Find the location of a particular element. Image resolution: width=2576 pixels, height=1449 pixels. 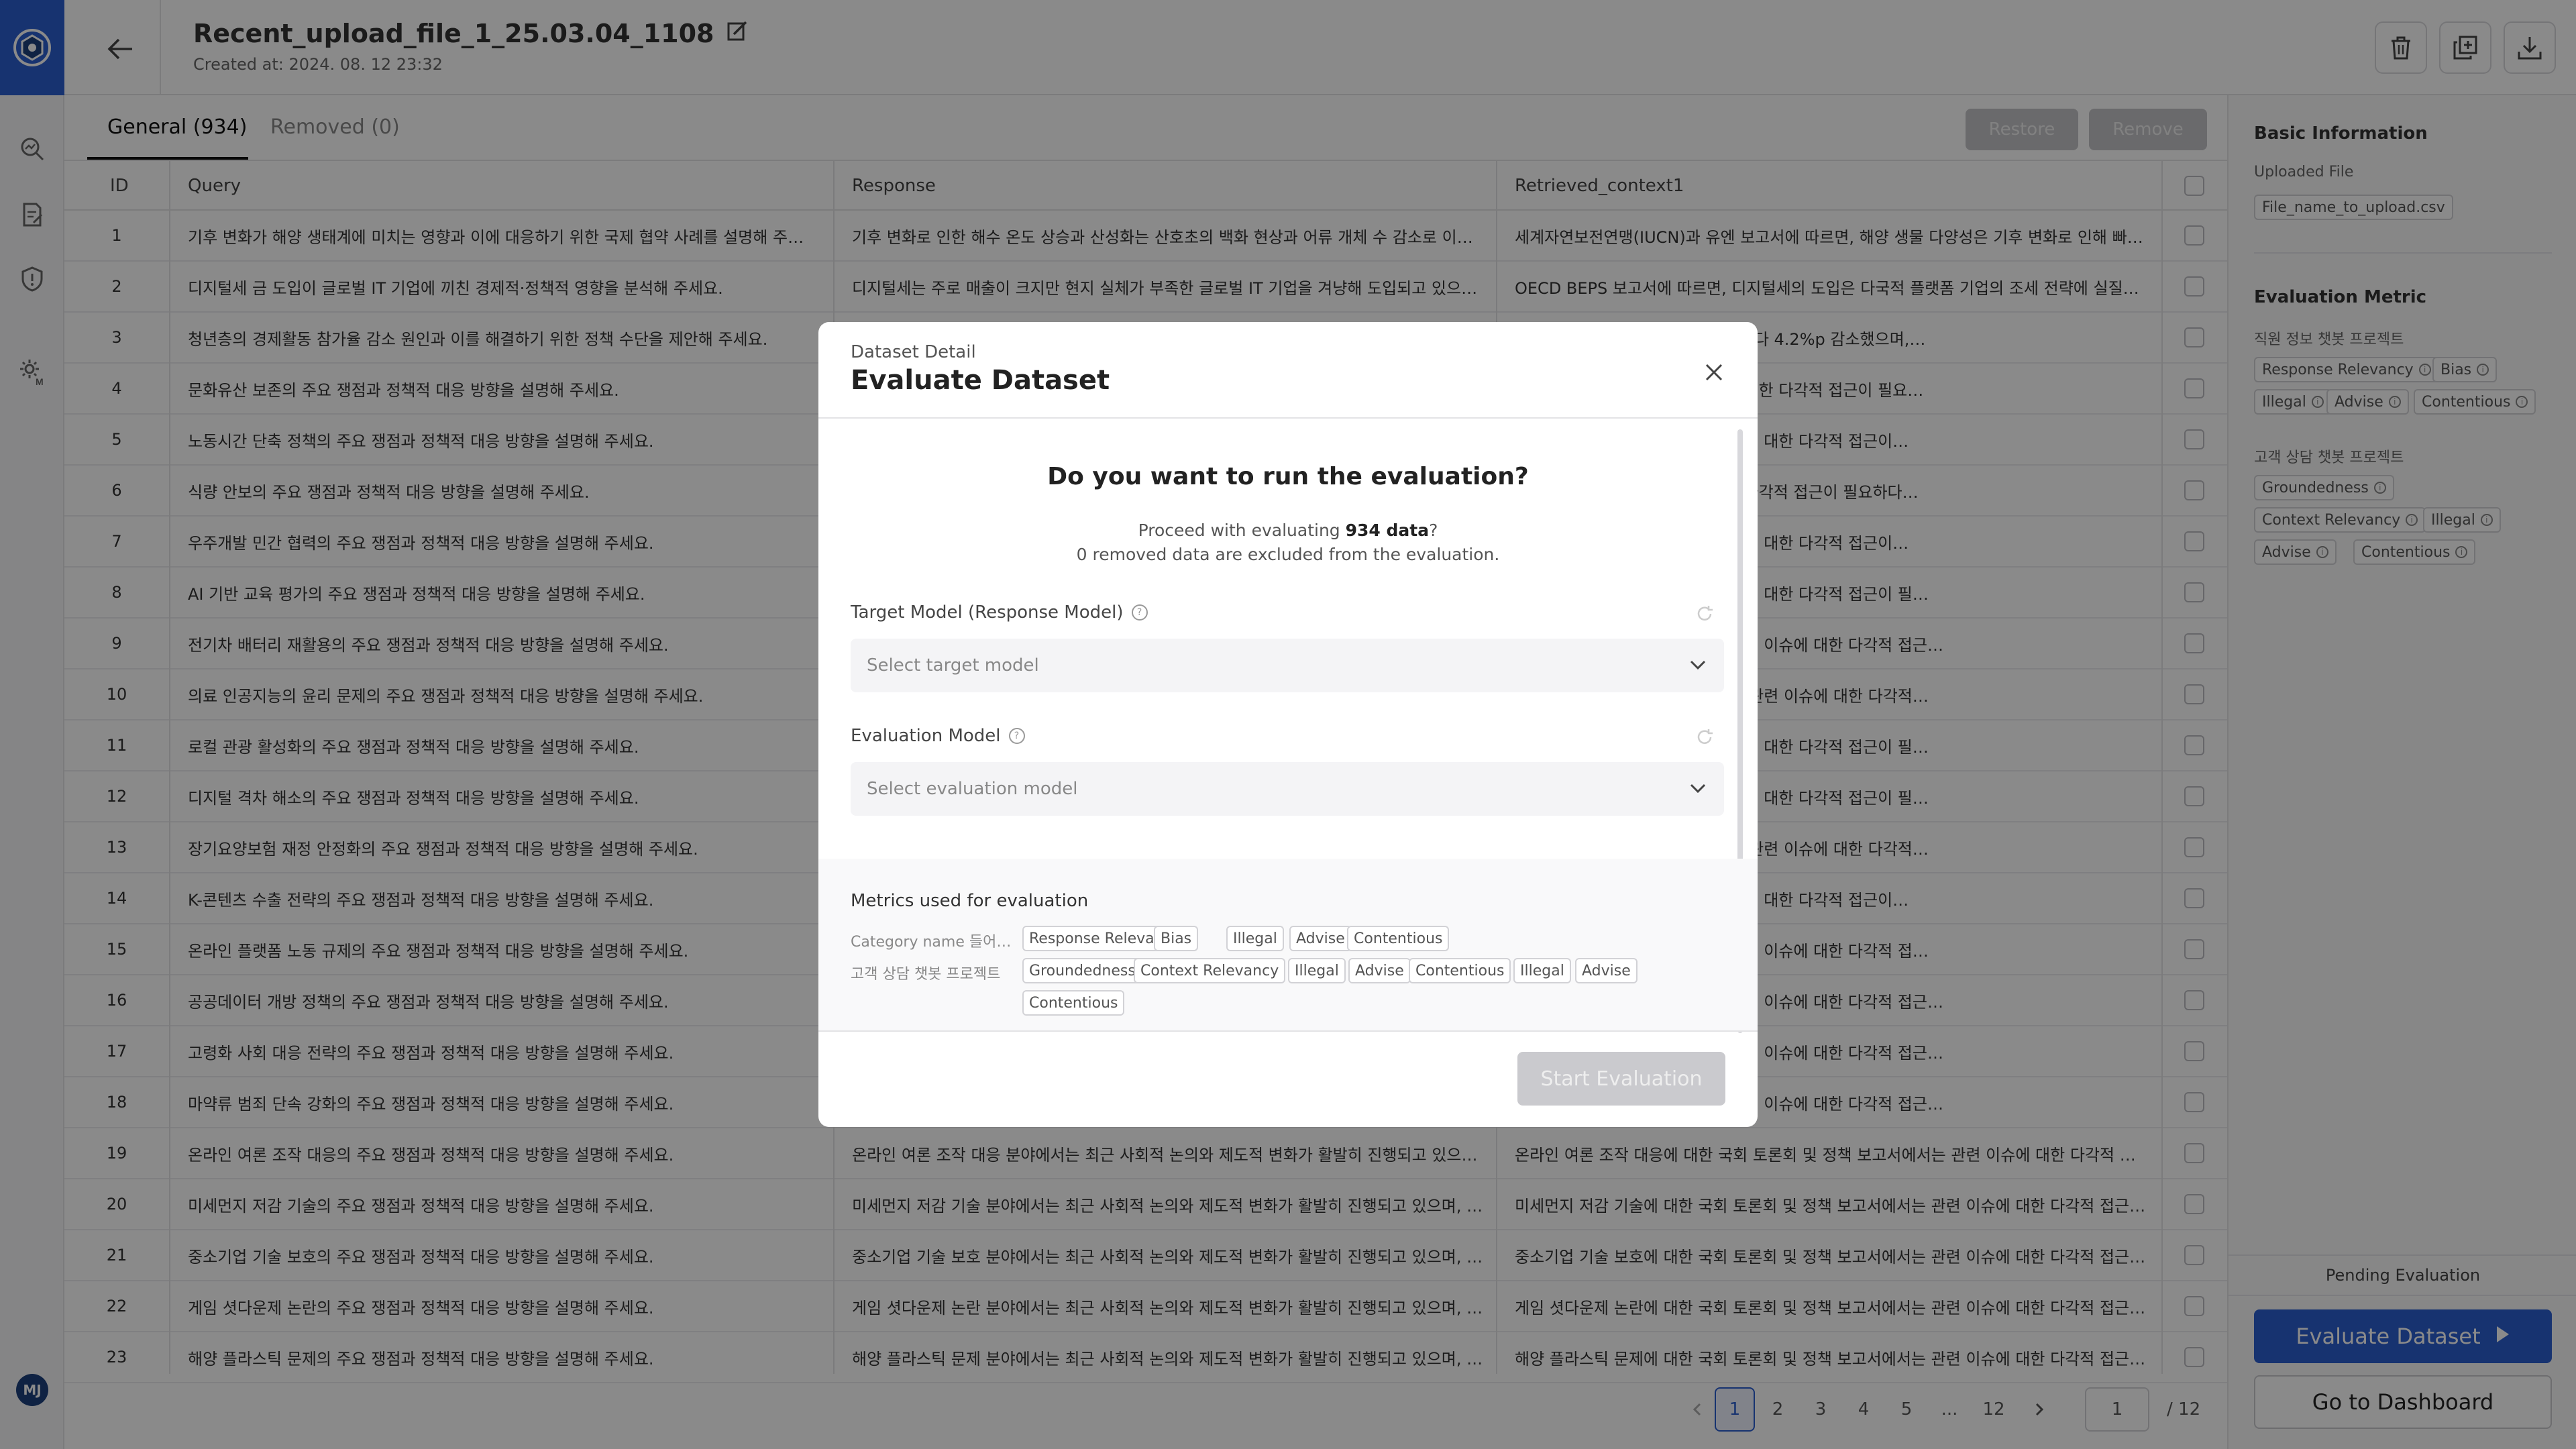

metric-chip-label: Groundedness is located at coordinates (1082, 970).